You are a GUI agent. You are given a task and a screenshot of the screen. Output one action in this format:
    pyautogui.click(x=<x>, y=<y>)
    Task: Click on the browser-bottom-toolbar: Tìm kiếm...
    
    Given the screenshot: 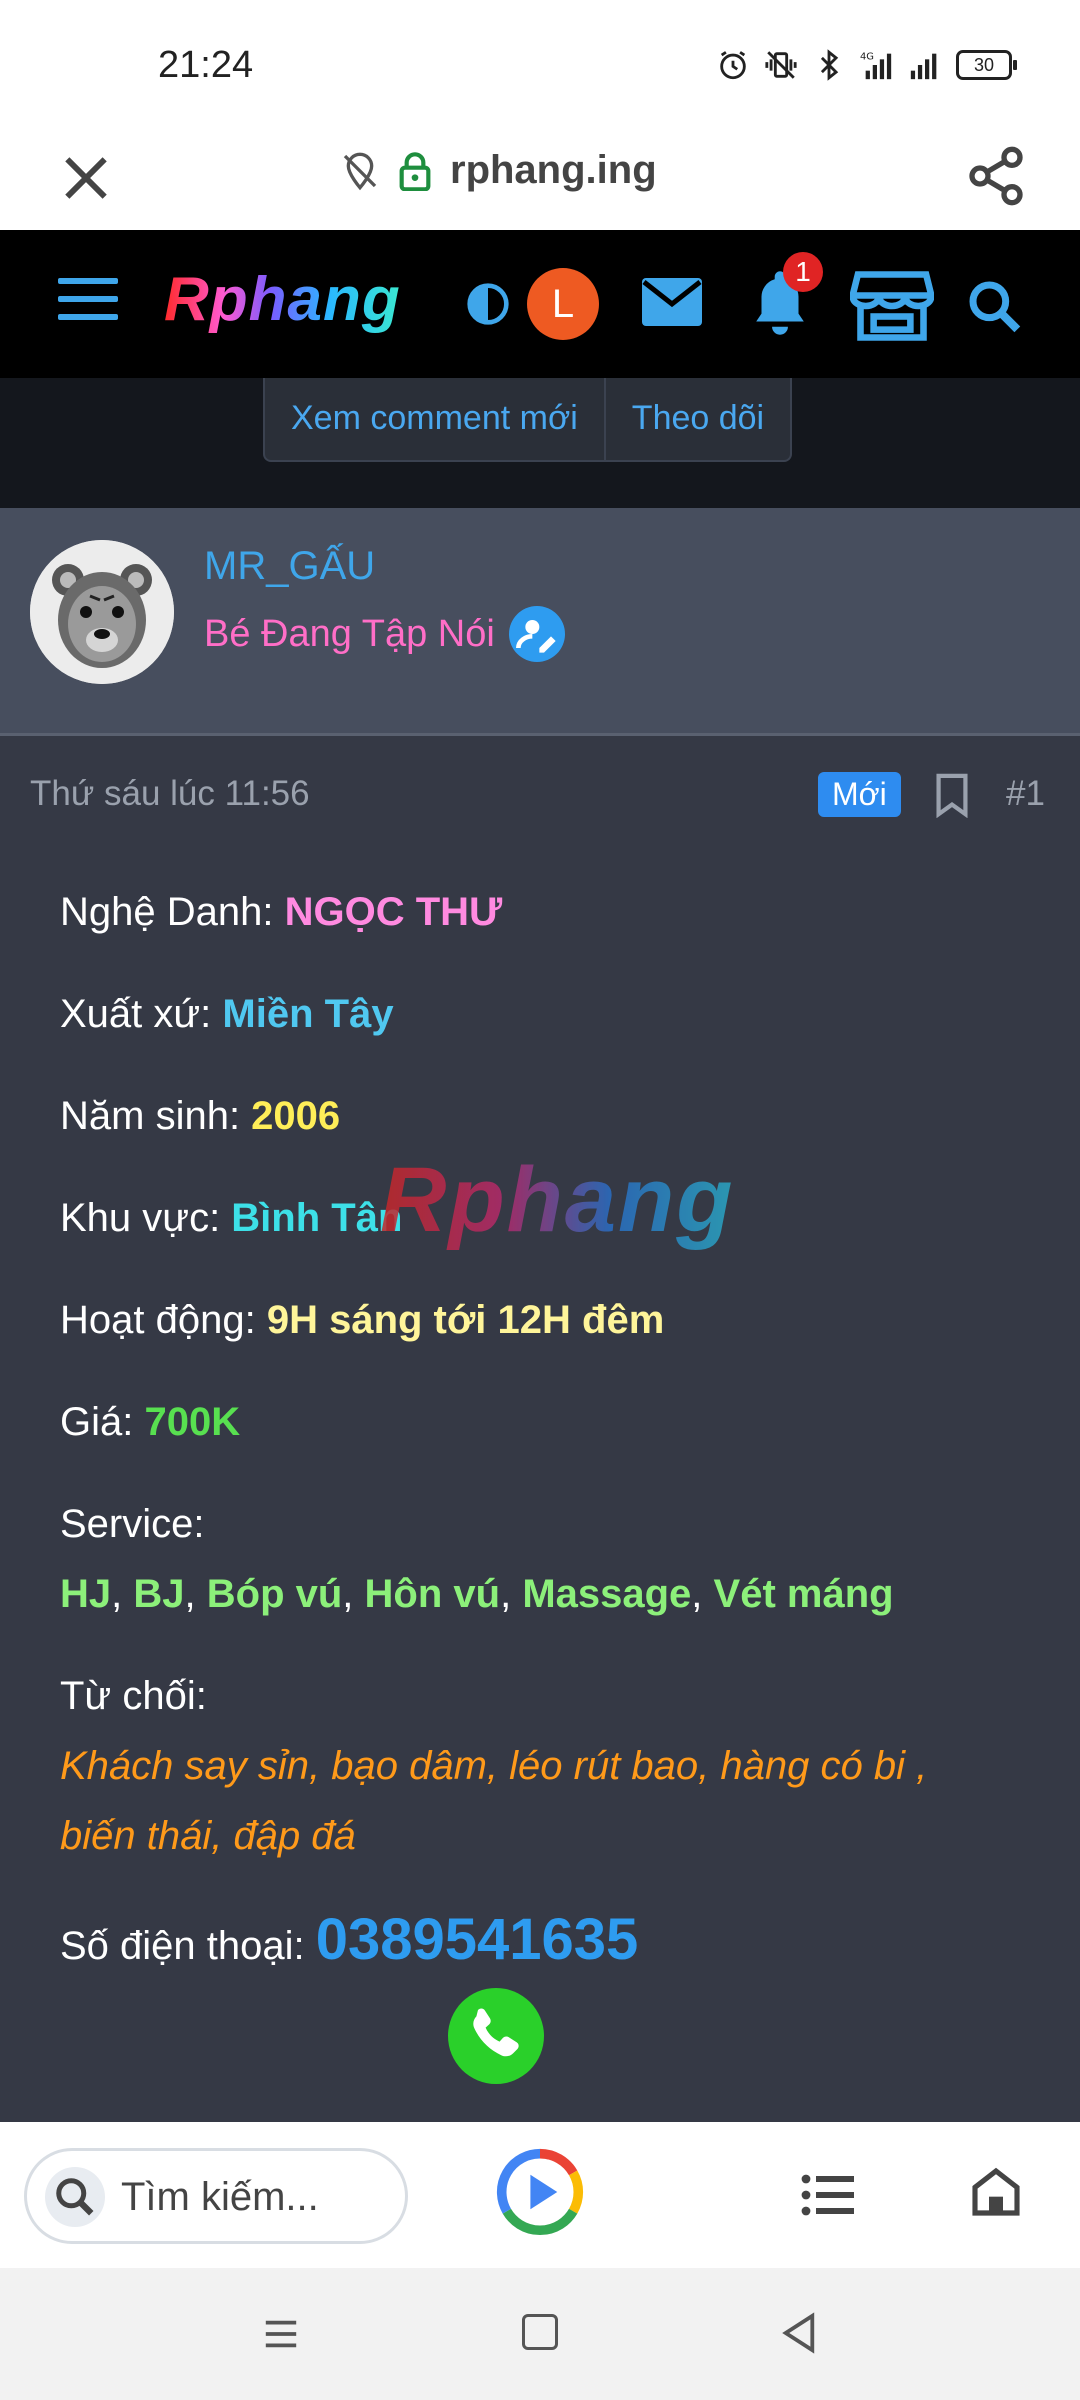 What is the action you would take?
    pyautogui.click(x=540, y=2195)
    